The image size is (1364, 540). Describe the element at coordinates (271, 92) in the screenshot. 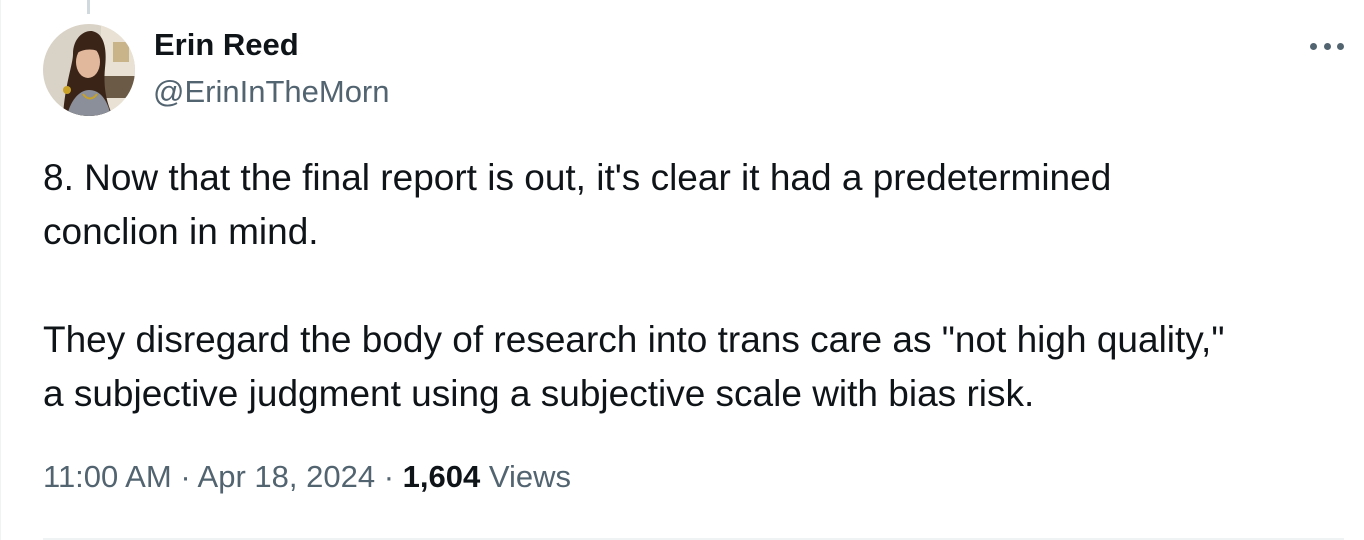

I see `author-handle: @ErinInTheMorn` at that location.